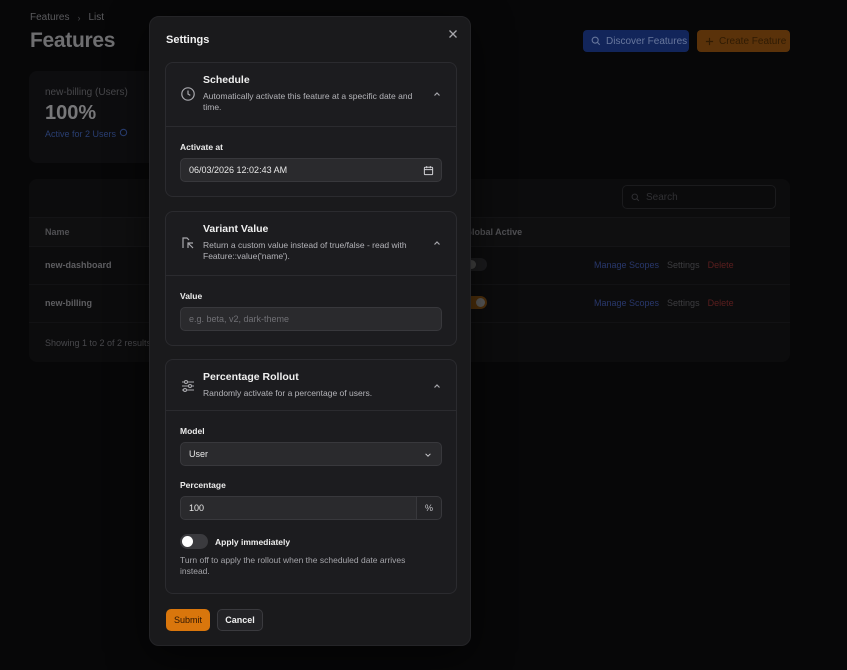 Image resolution: width=847 pixels, height=670 pixels. What do you see at coordinates (253, 541) in the screenshot?
I see `apply-immediately-label: Apply immediately` at bounding box center [253, 541].